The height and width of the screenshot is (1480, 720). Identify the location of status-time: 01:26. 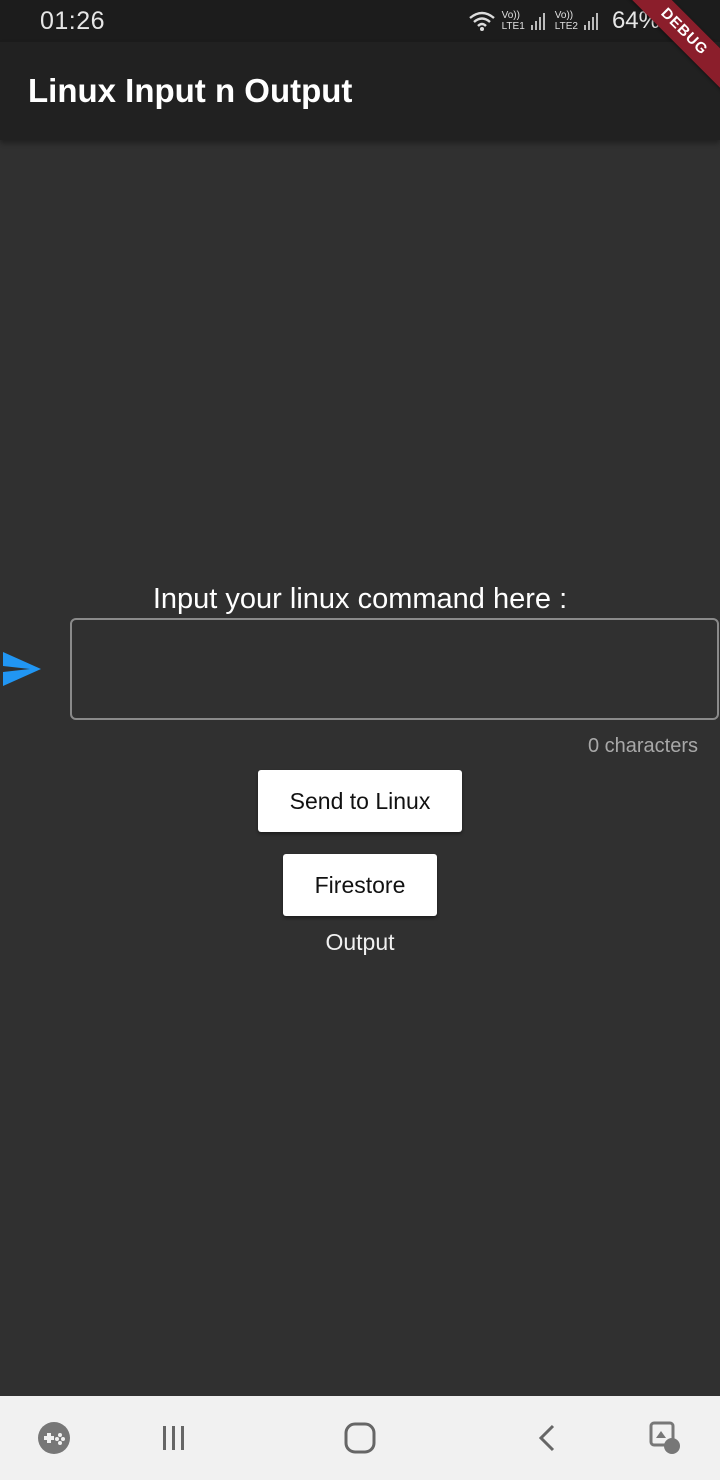
(73, 21).